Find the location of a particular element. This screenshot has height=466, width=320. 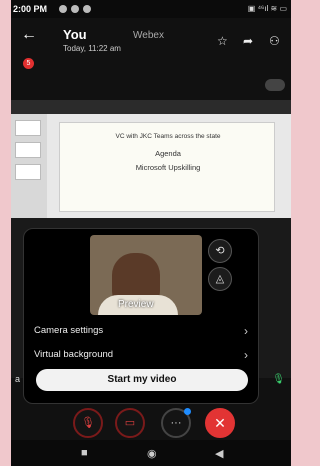

recents-icon: ■ is located at coordinates (84, 453).